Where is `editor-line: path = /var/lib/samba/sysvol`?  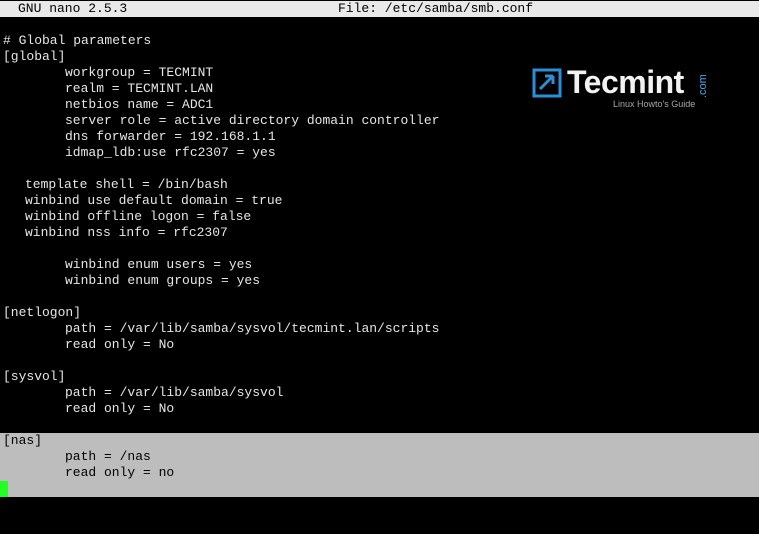 editor-line: path = /var/lib/samba/sysvol is located at coordinates (379, 393).